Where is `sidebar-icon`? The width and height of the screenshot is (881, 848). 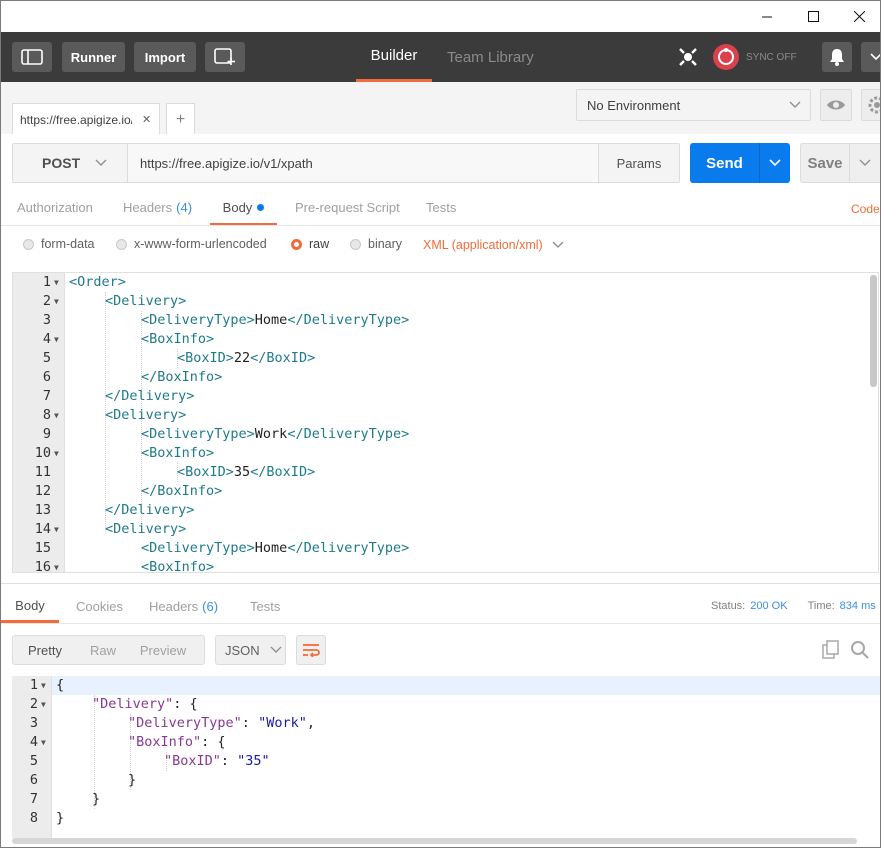 sidebar-icon is located at coordinates (32, 57).